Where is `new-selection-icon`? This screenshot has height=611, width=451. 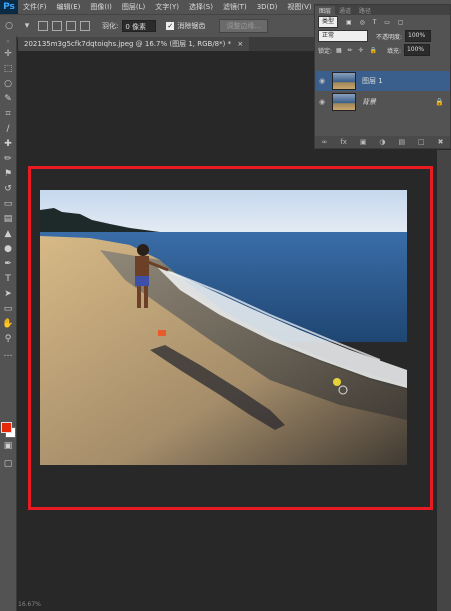 new-selection-icon is located at coordinates (43, 26).